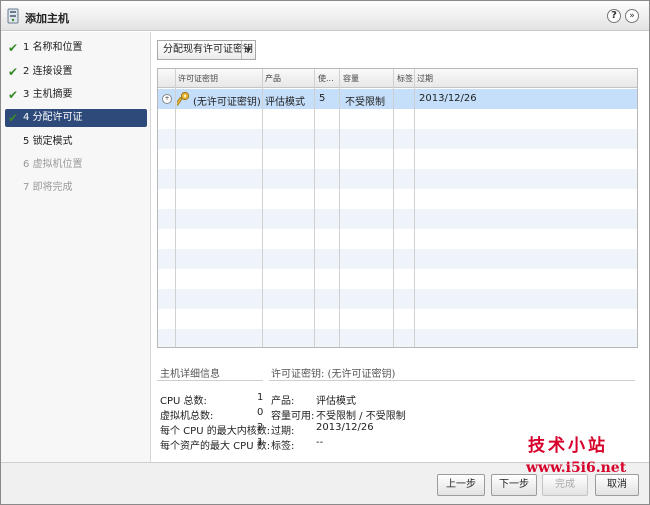  I want to click on watermark-title: 技术小站, so click(568, 446).